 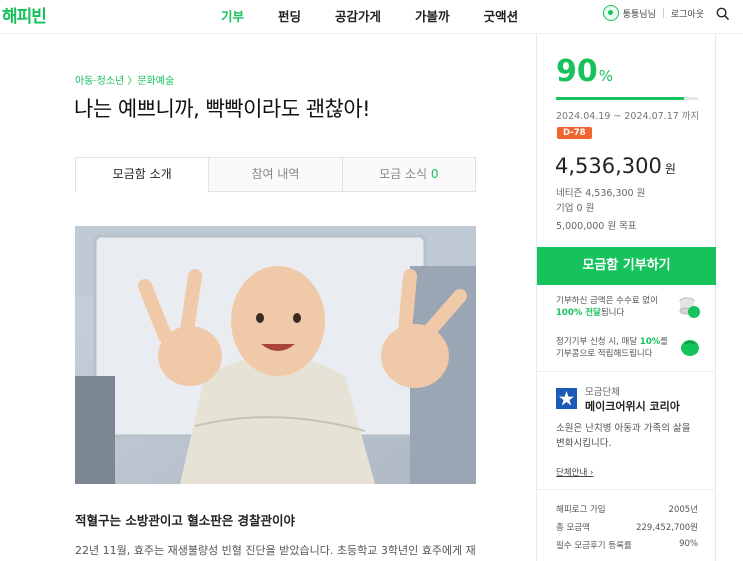 I want to click on stat-label: 필수 모금후기 등록률, so click(x=594, y=546).